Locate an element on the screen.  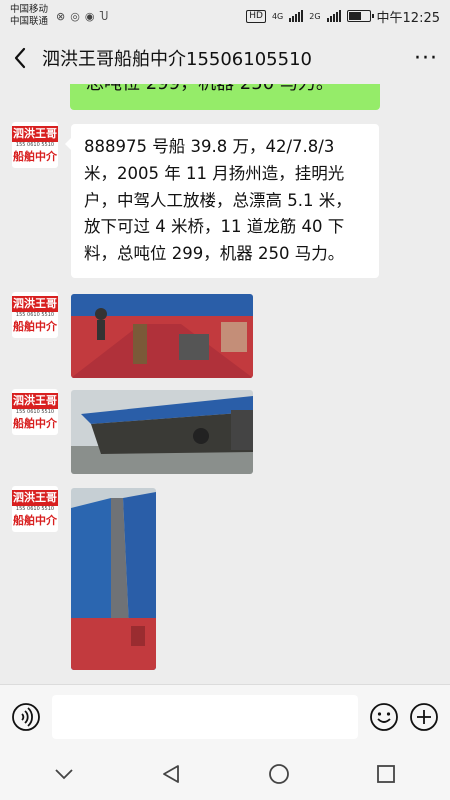
plus-icon is located at coordinates (424, 716).